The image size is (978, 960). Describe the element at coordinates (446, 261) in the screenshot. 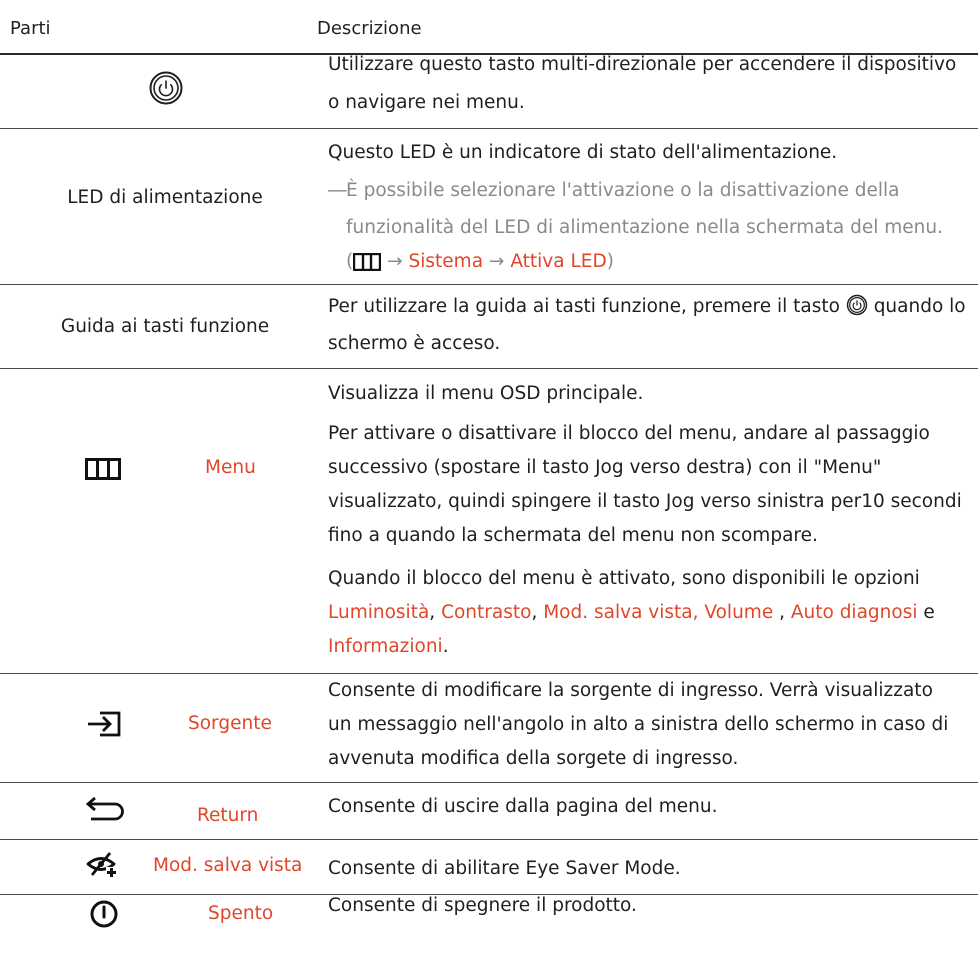

I see `path-item-sistema: Sistema` at that location.